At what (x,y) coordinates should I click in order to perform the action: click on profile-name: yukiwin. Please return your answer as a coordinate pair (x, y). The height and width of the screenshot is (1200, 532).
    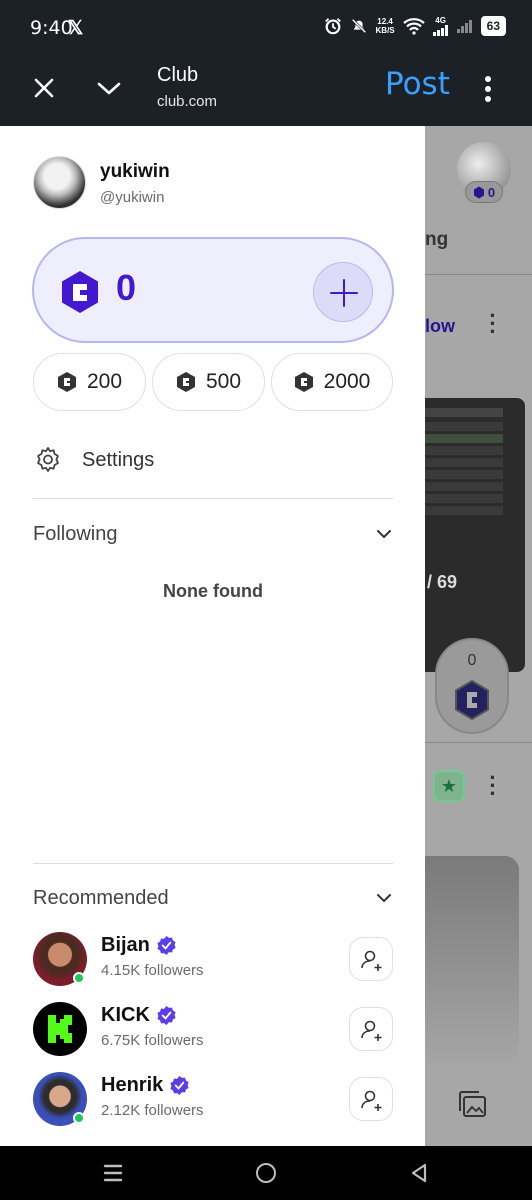
    Looking at the image, I should click on (135, 172).